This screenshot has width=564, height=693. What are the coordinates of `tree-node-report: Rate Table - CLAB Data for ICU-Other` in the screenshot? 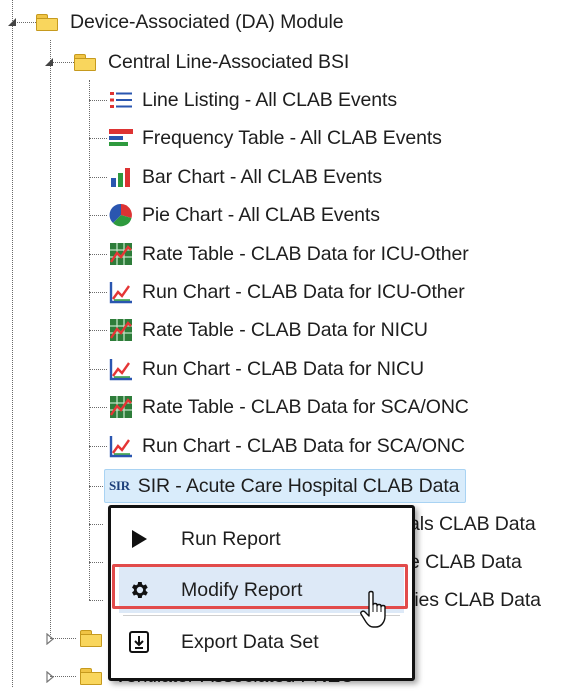 It's located at (289, 254).